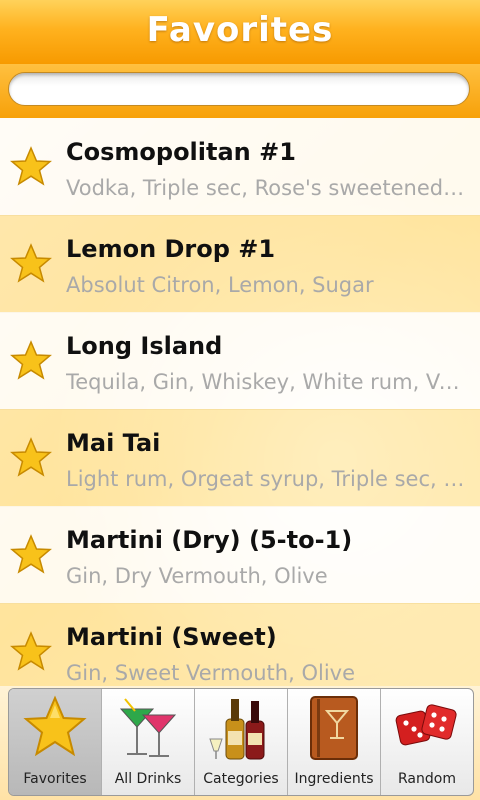 This screenshot has height=800, width=480. I want to click on star-icon, so click(55, 726).